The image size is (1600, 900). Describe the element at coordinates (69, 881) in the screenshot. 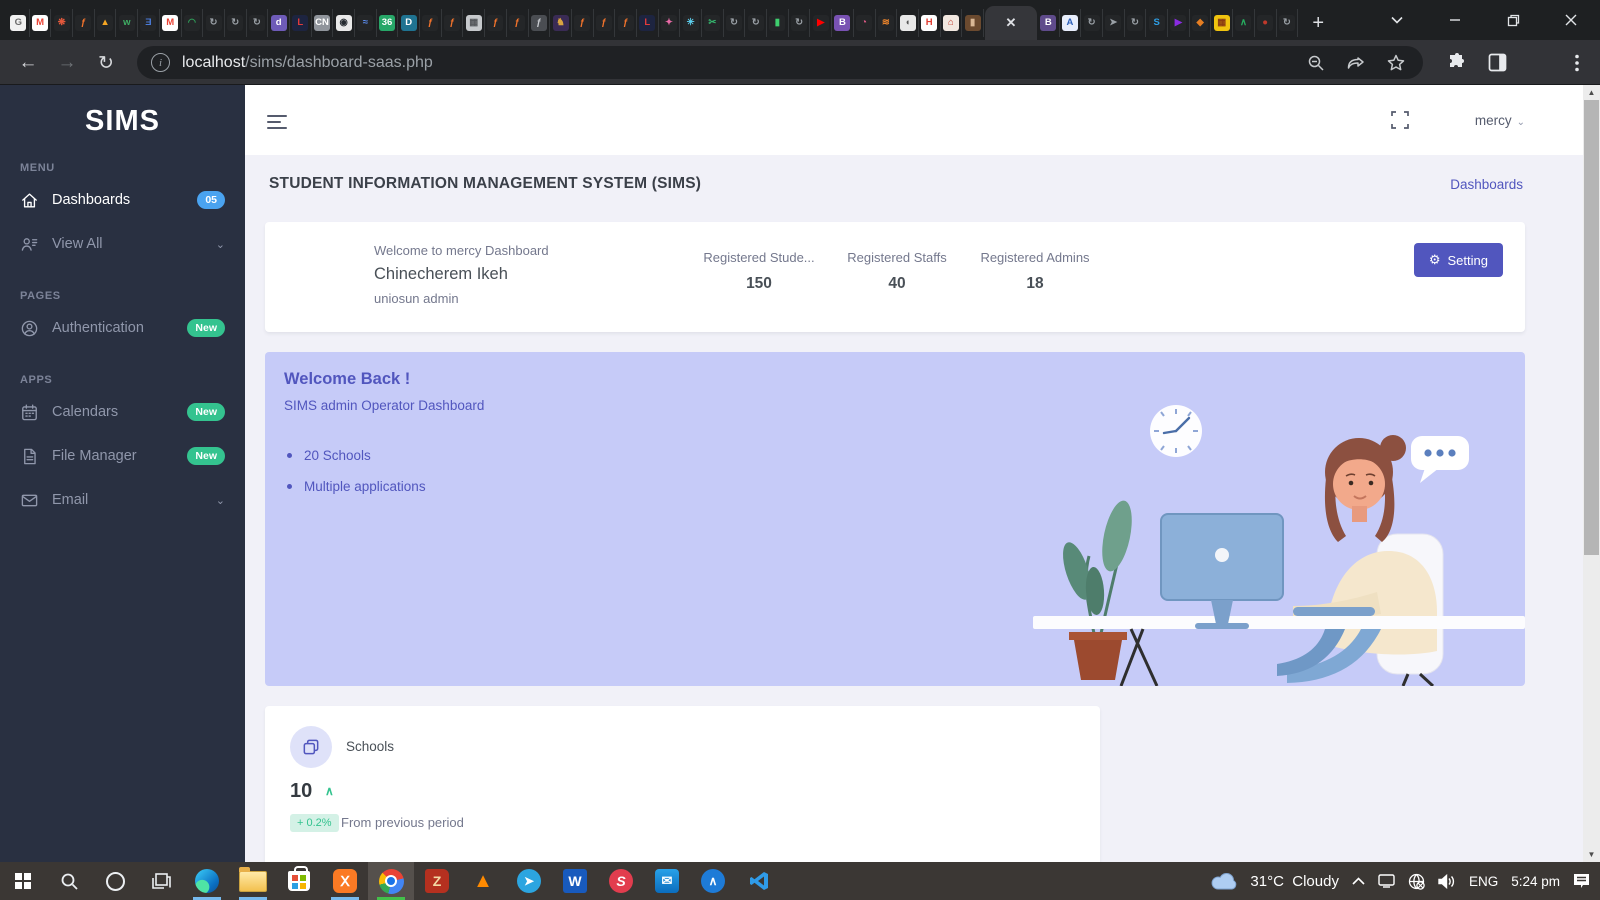

I see `search-icon` at that location.